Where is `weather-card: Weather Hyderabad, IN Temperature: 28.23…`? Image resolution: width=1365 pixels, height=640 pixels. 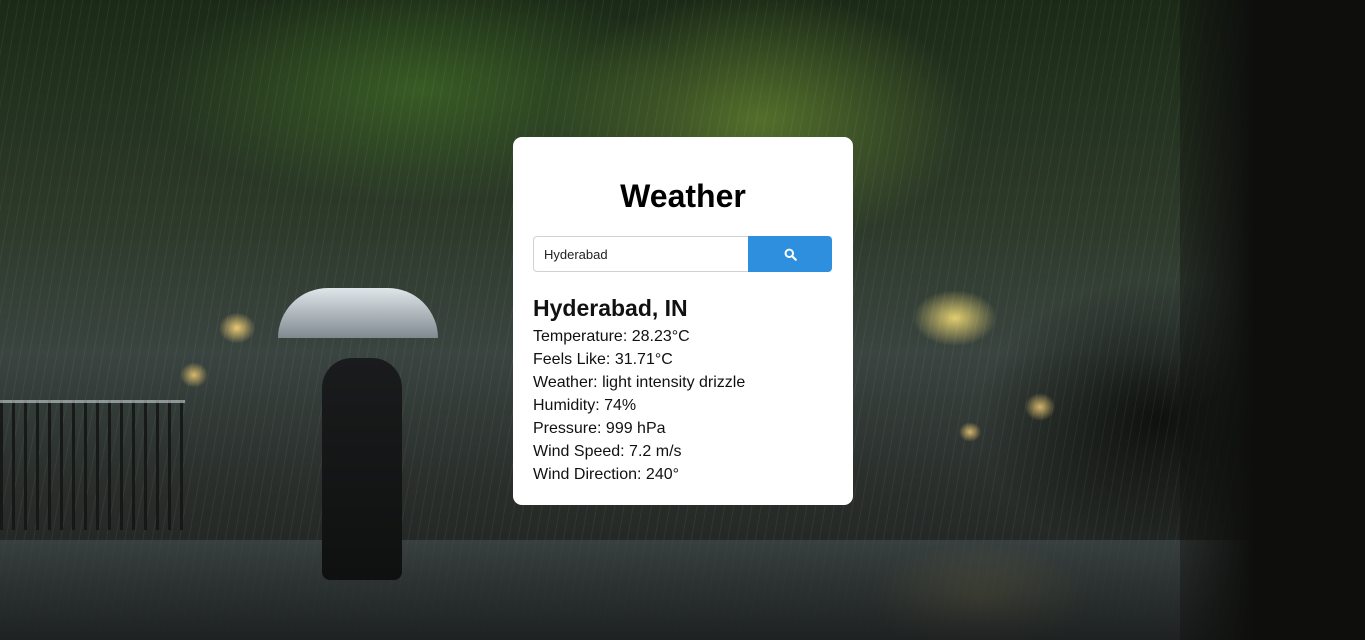 weather-card: Weather Hyderabad, IN Temperature: 28.23… is located at coordinates (683, 321).